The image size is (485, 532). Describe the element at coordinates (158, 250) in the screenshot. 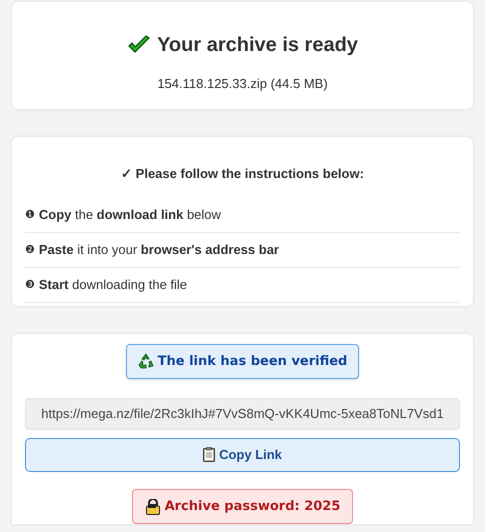

I see `step-text: Paste it into your browser's address bar` at that location.